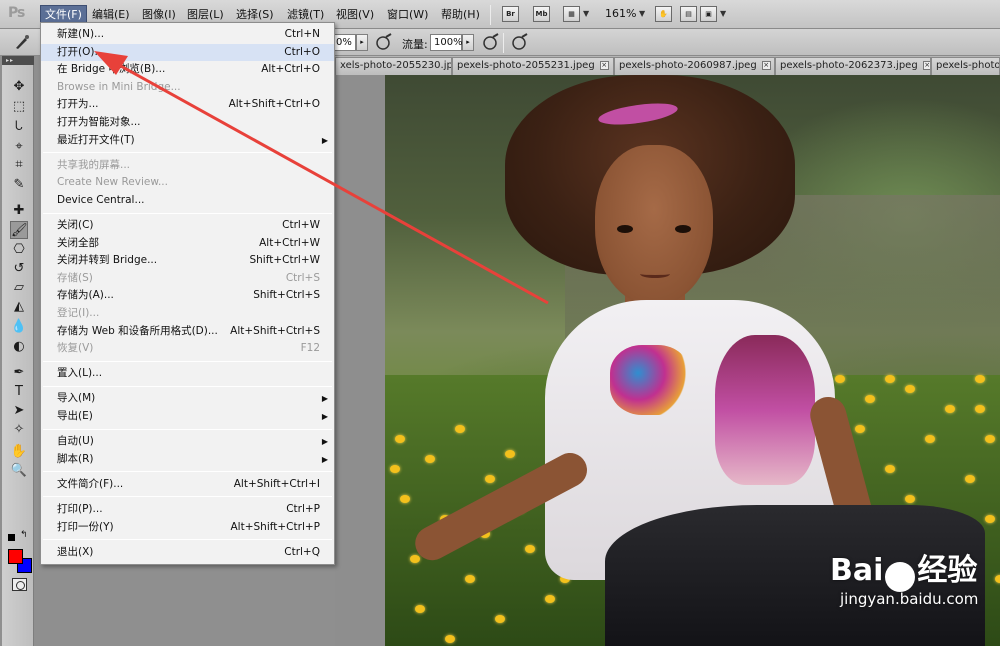 This screenshot has height=646, width=1000. Describe the element at coordinates (19, 307) in the screenshot. I see `paint-bucket-icon: ◭` at that location.